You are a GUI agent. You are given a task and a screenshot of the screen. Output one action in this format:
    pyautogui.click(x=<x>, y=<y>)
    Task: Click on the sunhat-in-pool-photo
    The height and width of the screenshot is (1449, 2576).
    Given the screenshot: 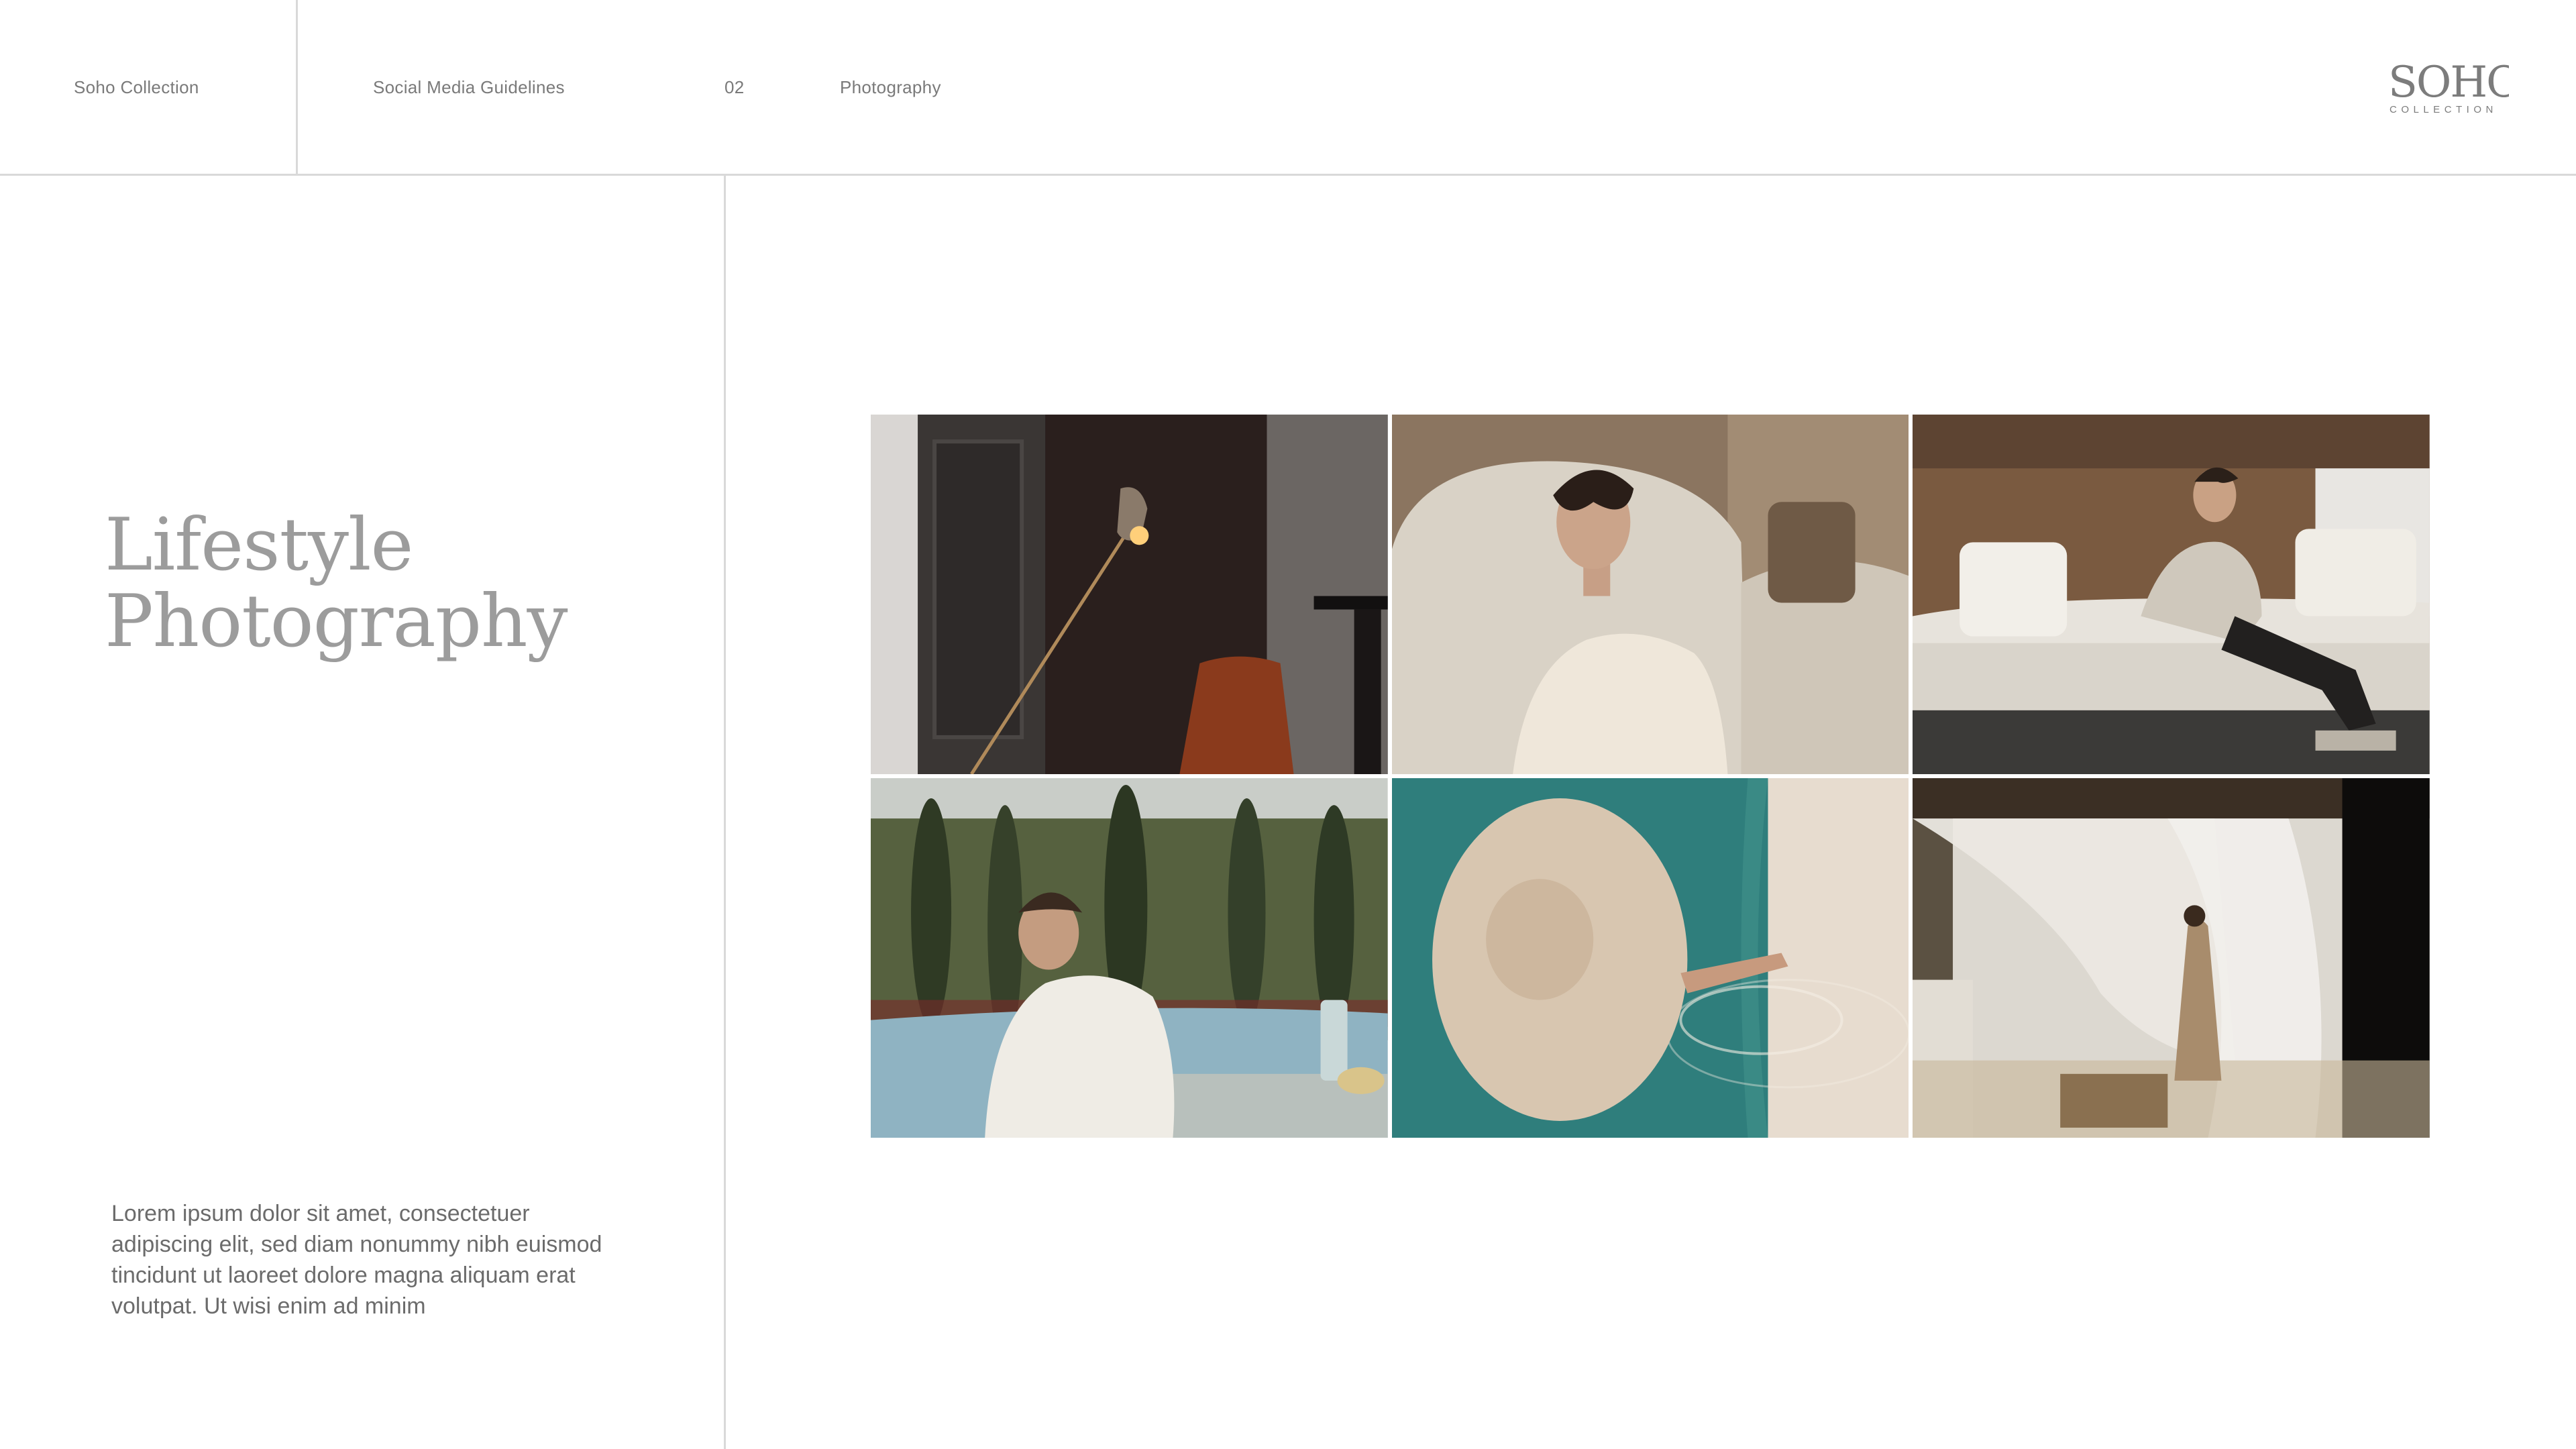 What is the action you would take?
    pyautogui.click(x=1650, y=958)
    